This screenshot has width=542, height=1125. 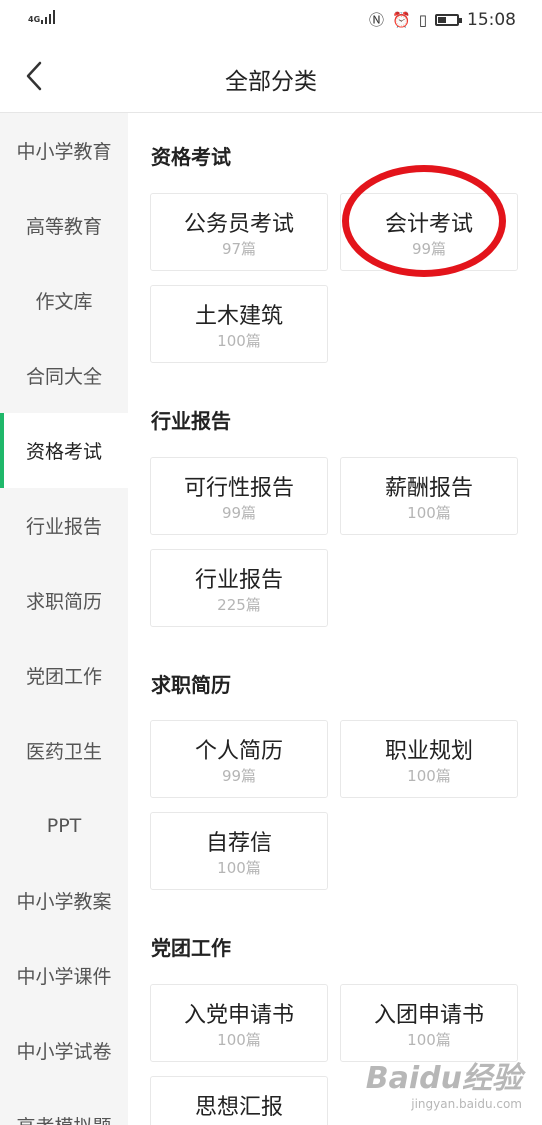 I want to click on sidebar-item-label: PPT, so click(x=64, y=825).